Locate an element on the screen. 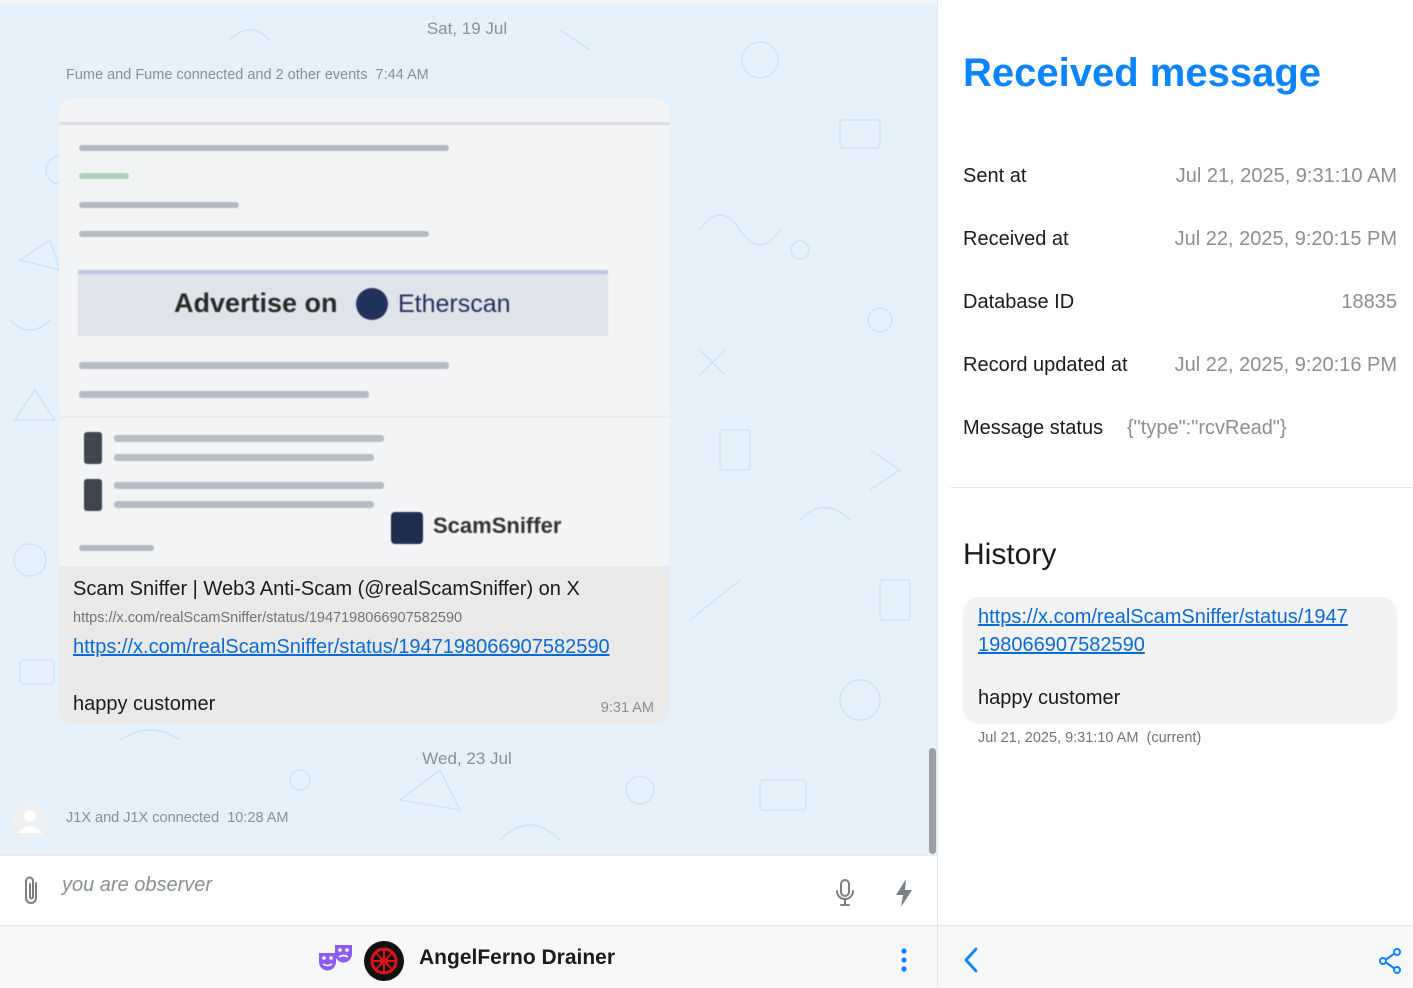  contact-avatar is located at coordinates (384, 961).